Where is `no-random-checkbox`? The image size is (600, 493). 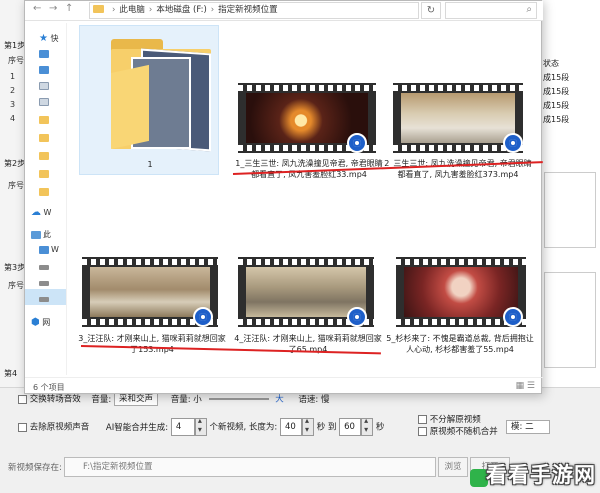 no-random-checkbox is located at coordinates (422, 431).